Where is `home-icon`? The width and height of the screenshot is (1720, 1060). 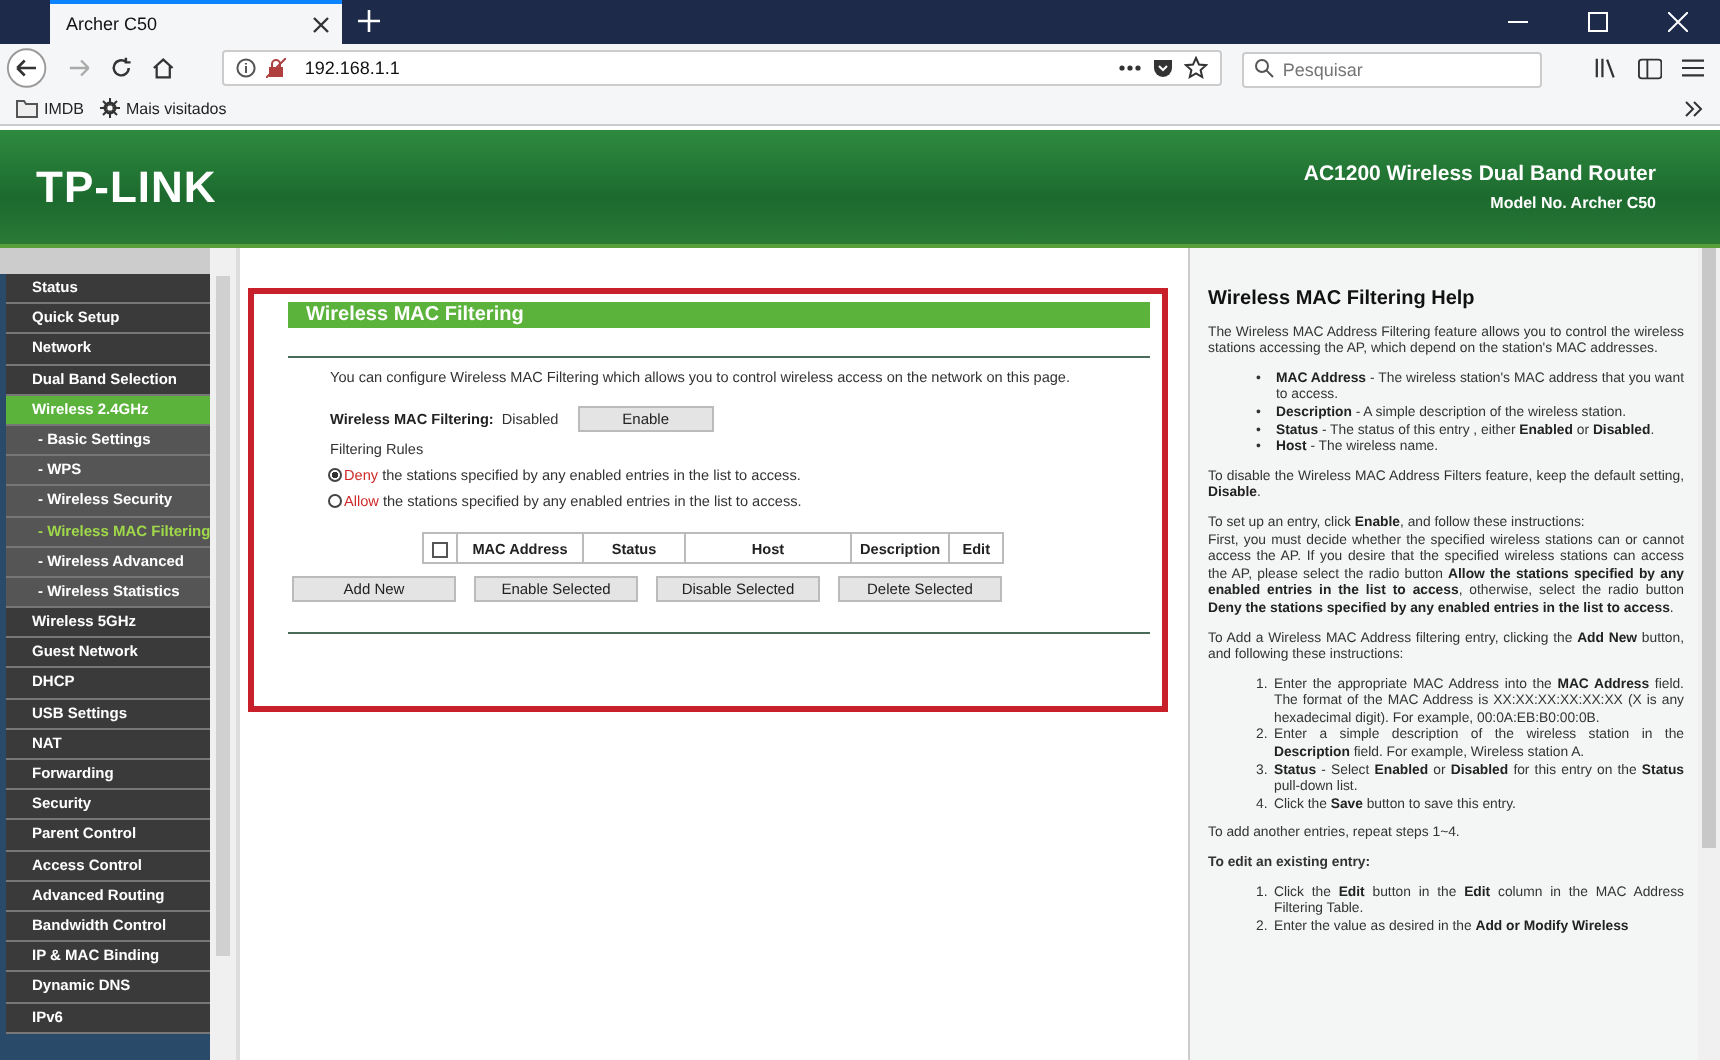
home-icon is located at coordinates (163, 68).